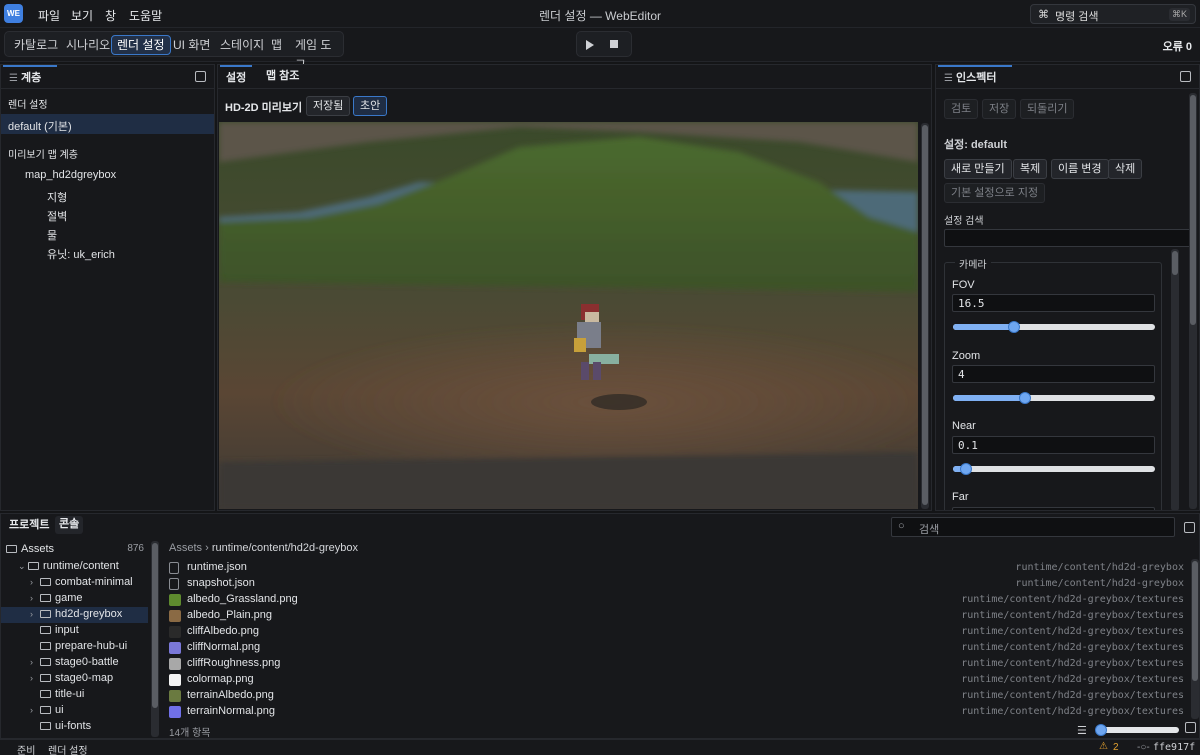 This screenshot has width=1200, height=755. Describe the element at coordinates (242, 45) in the screenshot. I see `tab-stage: 스테이지` at that location.